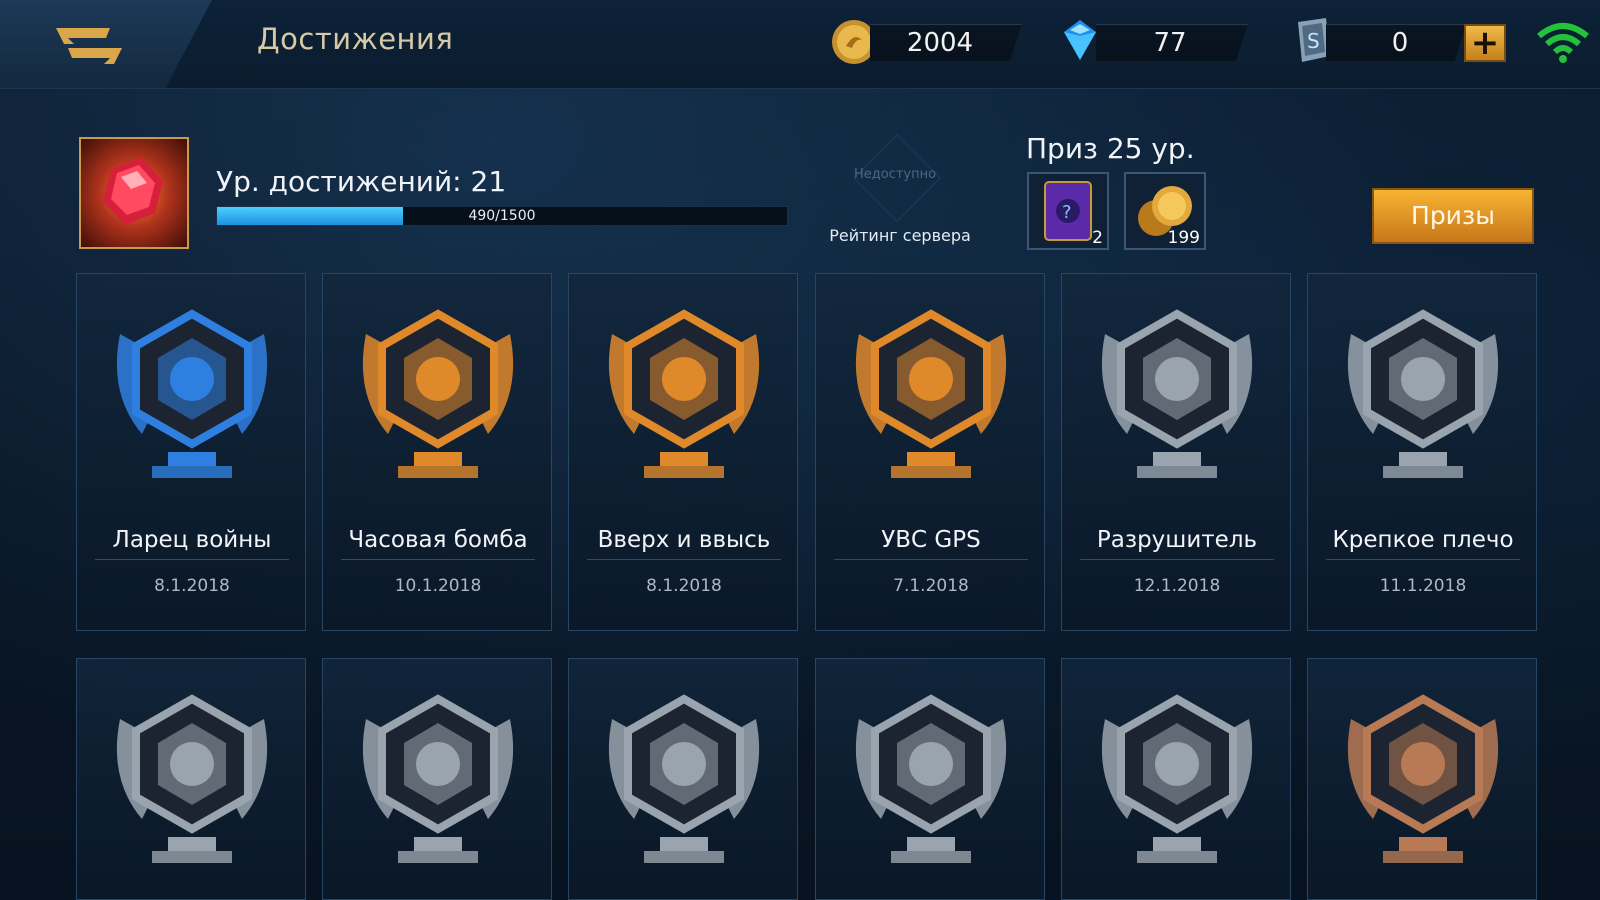  I want to click on achievement-date: 12.1.2018, so click(1177, 586).